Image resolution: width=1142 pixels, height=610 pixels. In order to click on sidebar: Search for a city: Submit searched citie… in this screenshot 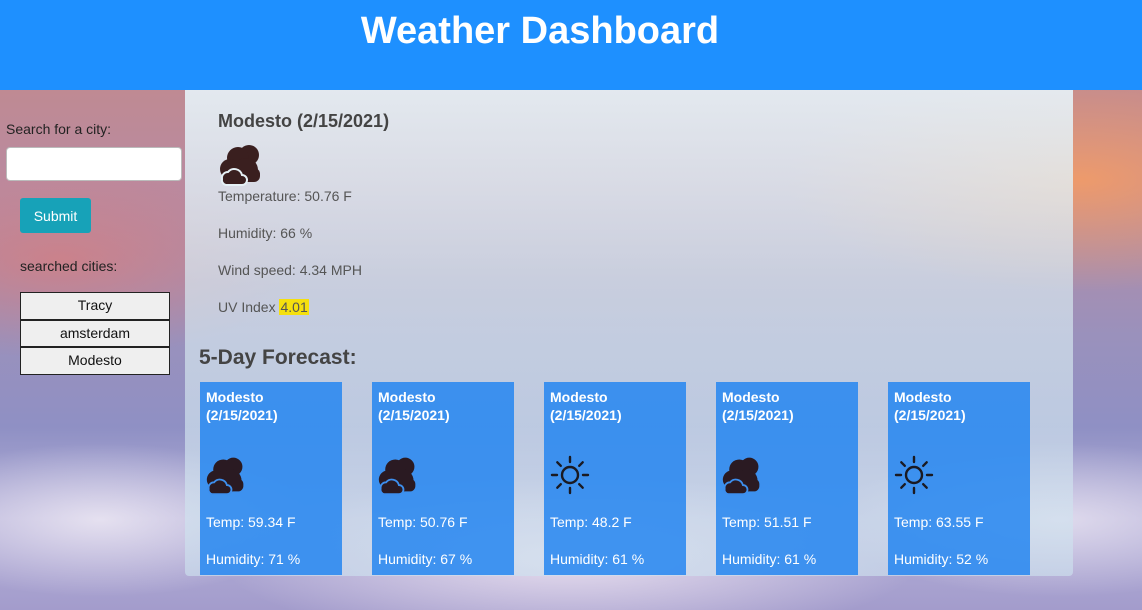, I will do `click(92, 350)`.